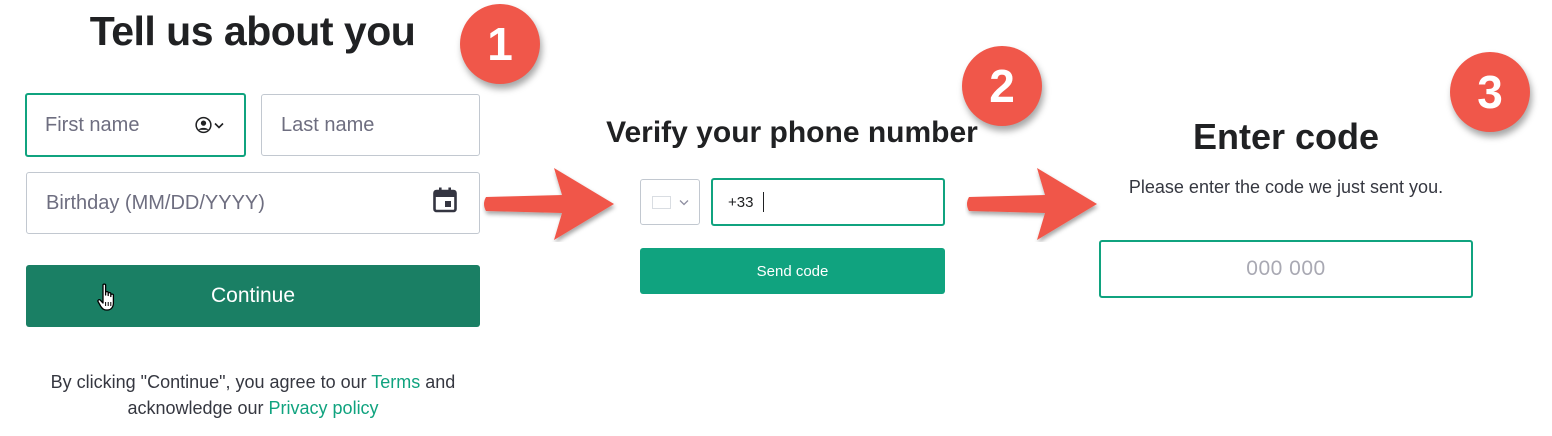 The height and width of the screenshot is (436, 1552). I want to click on hand-pointer-icon, so click(106, 297).